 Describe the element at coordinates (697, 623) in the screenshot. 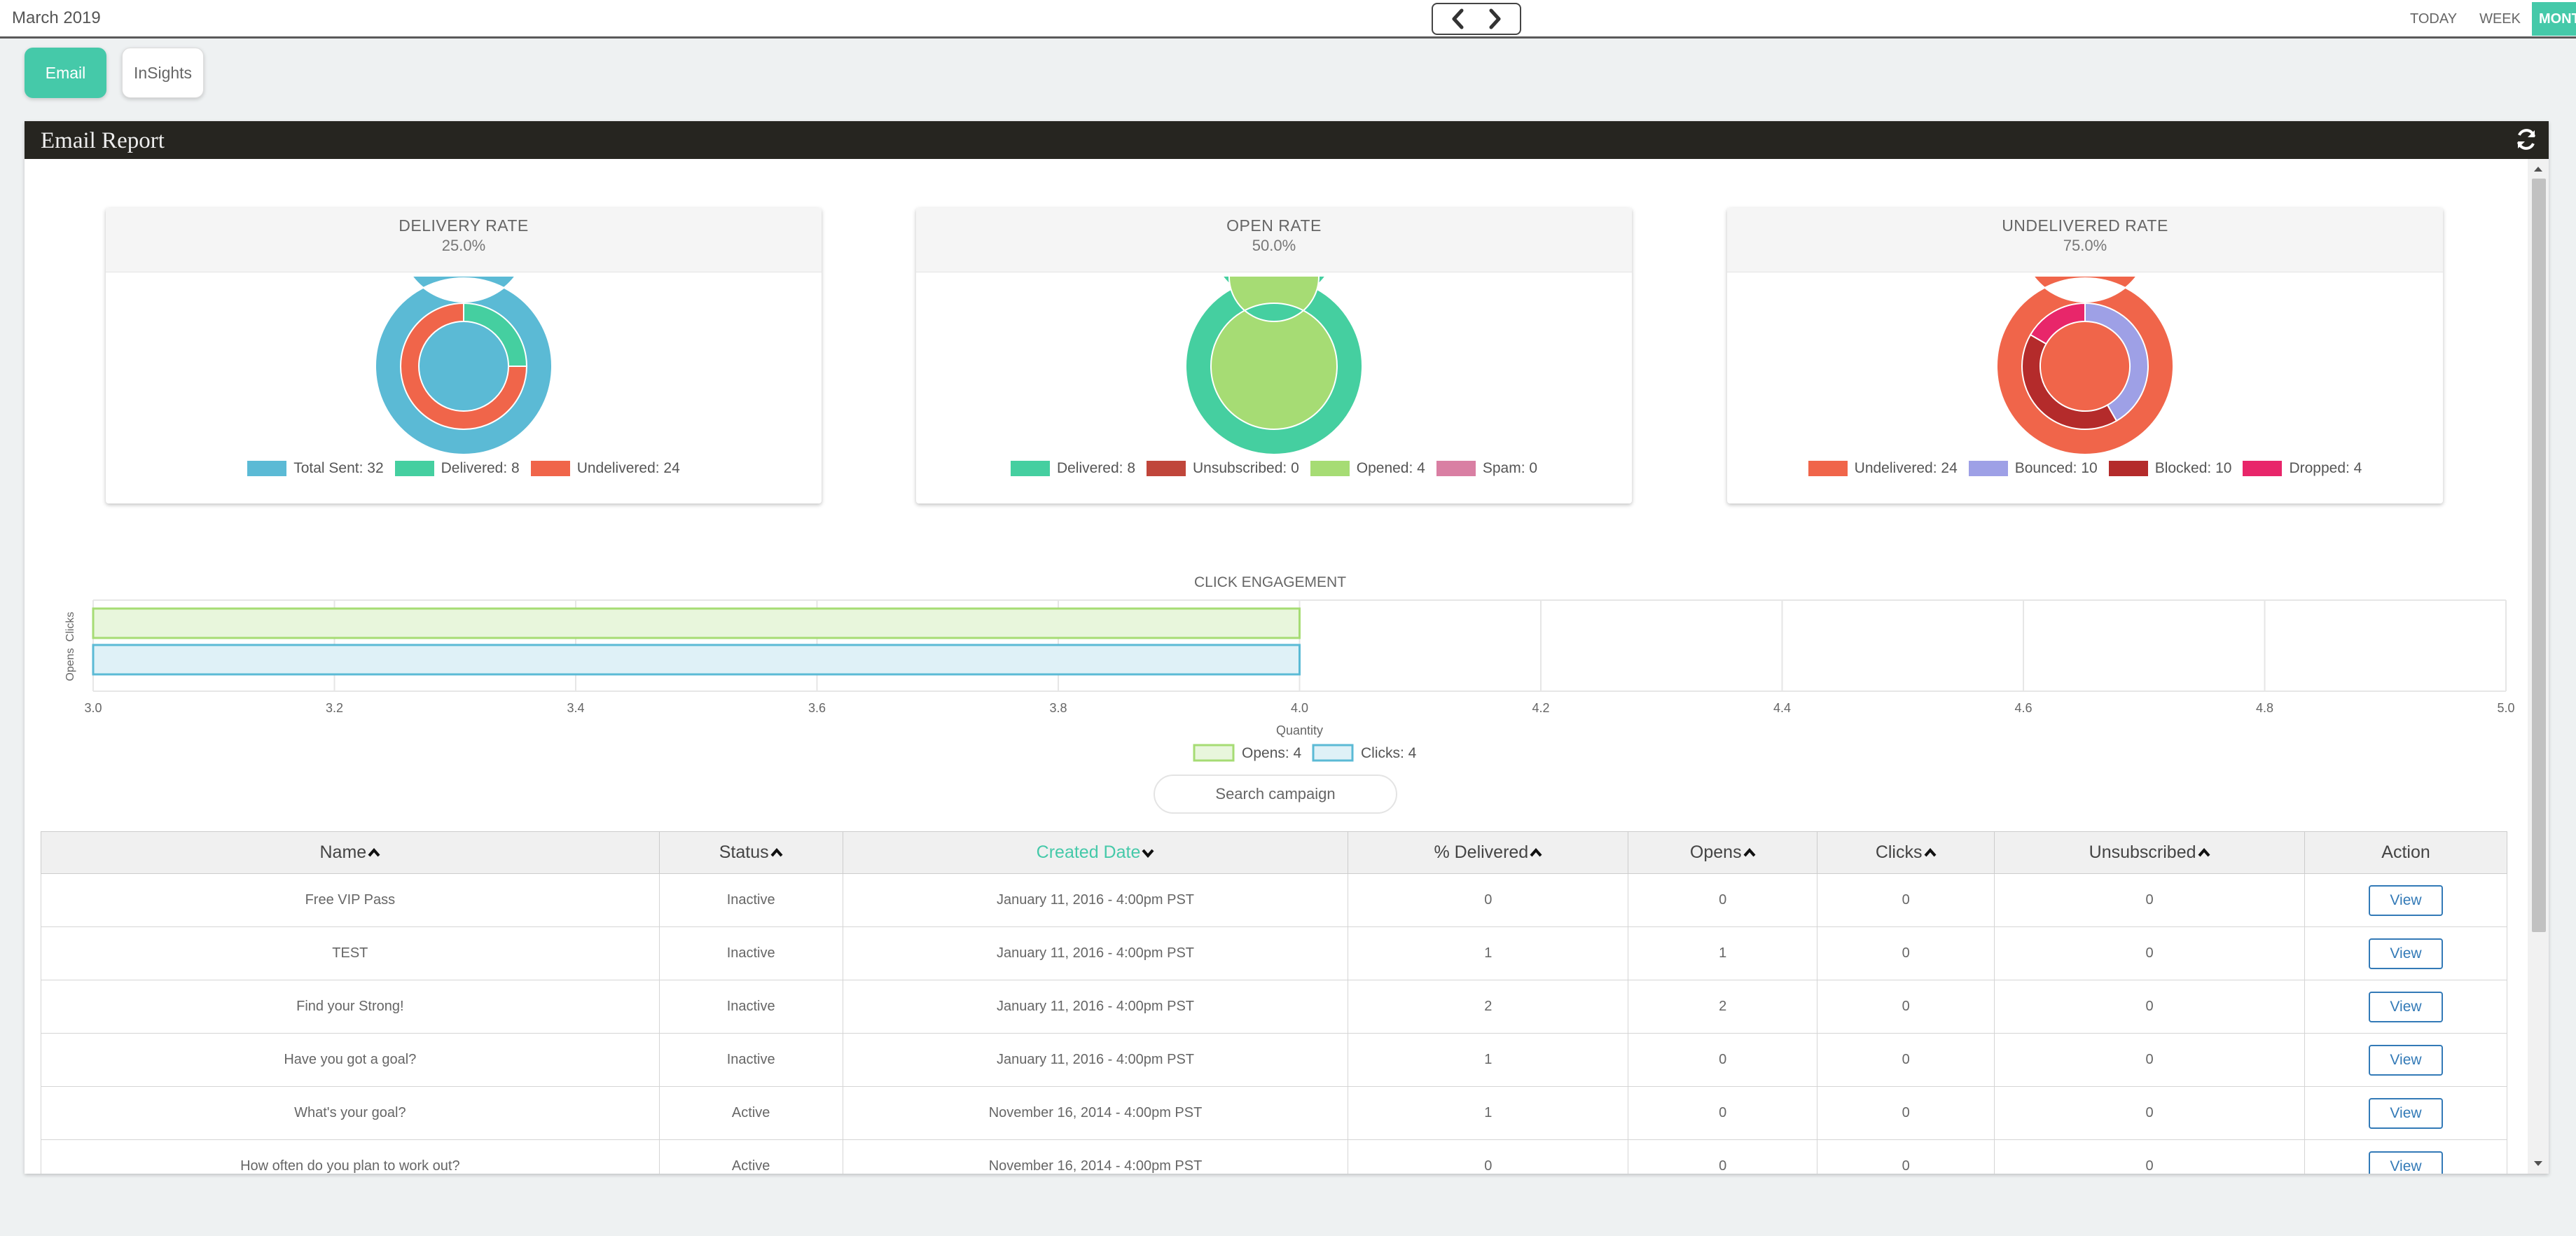

I see `bar-opens` at that location.